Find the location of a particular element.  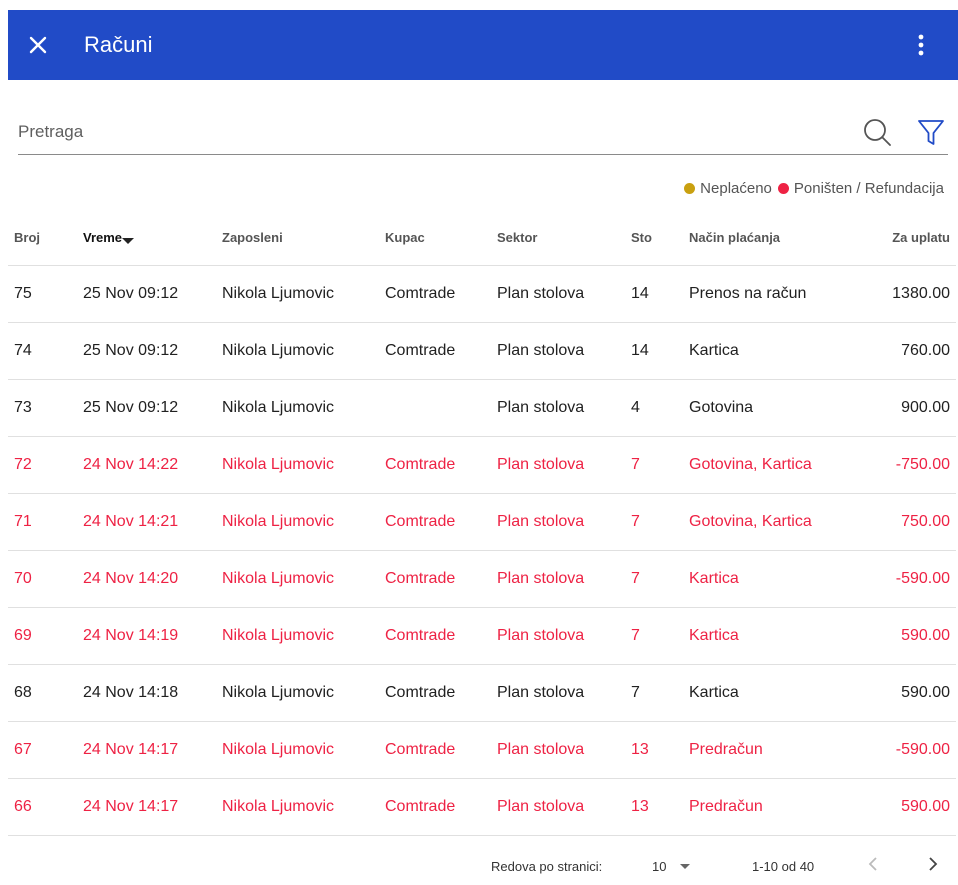

cell-za-uplatu: 590.00 is located at coordinates (905, 693).